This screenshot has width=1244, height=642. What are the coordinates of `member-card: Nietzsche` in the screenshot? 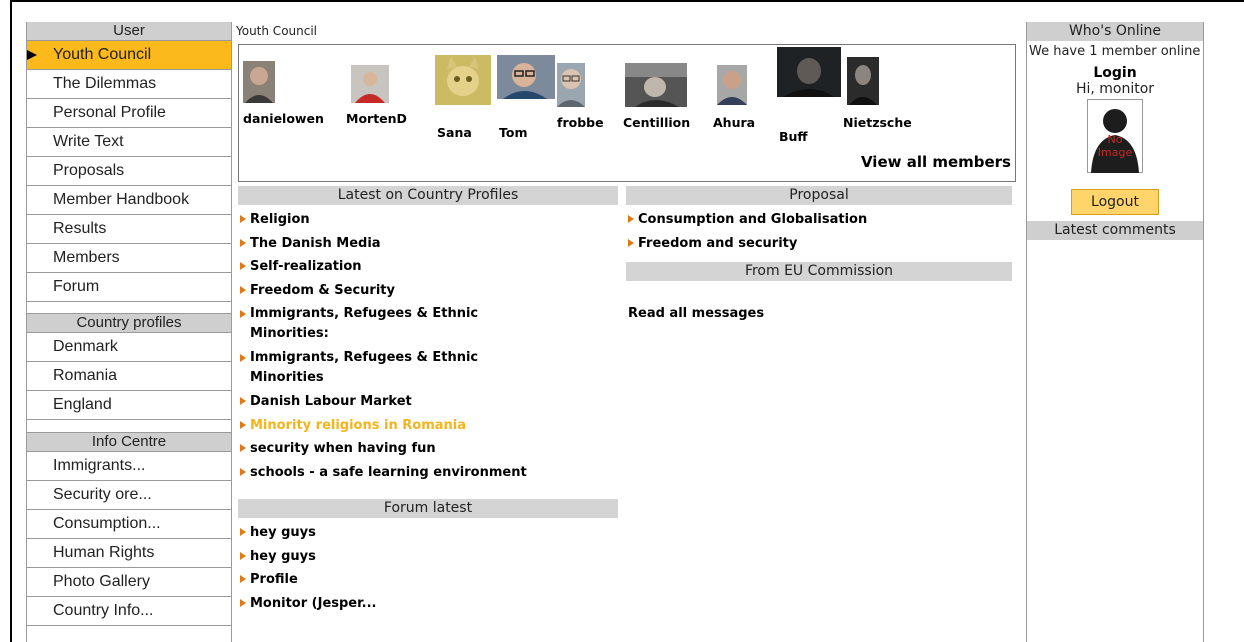 It's located at (877, 93).